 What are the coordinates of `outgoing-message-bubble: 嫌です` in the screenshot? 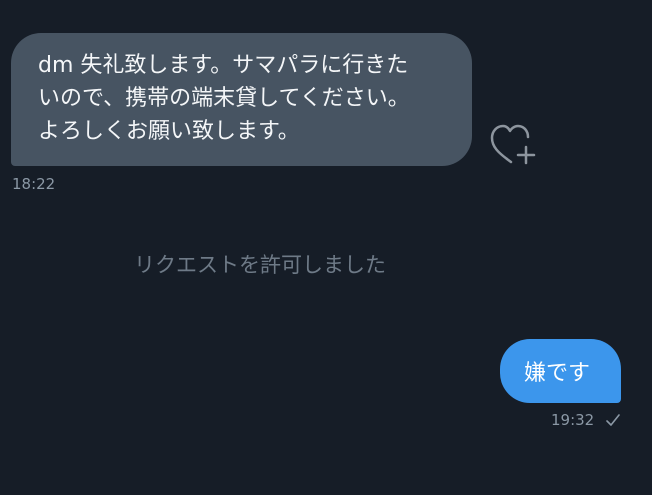 It's located at (560, 371).